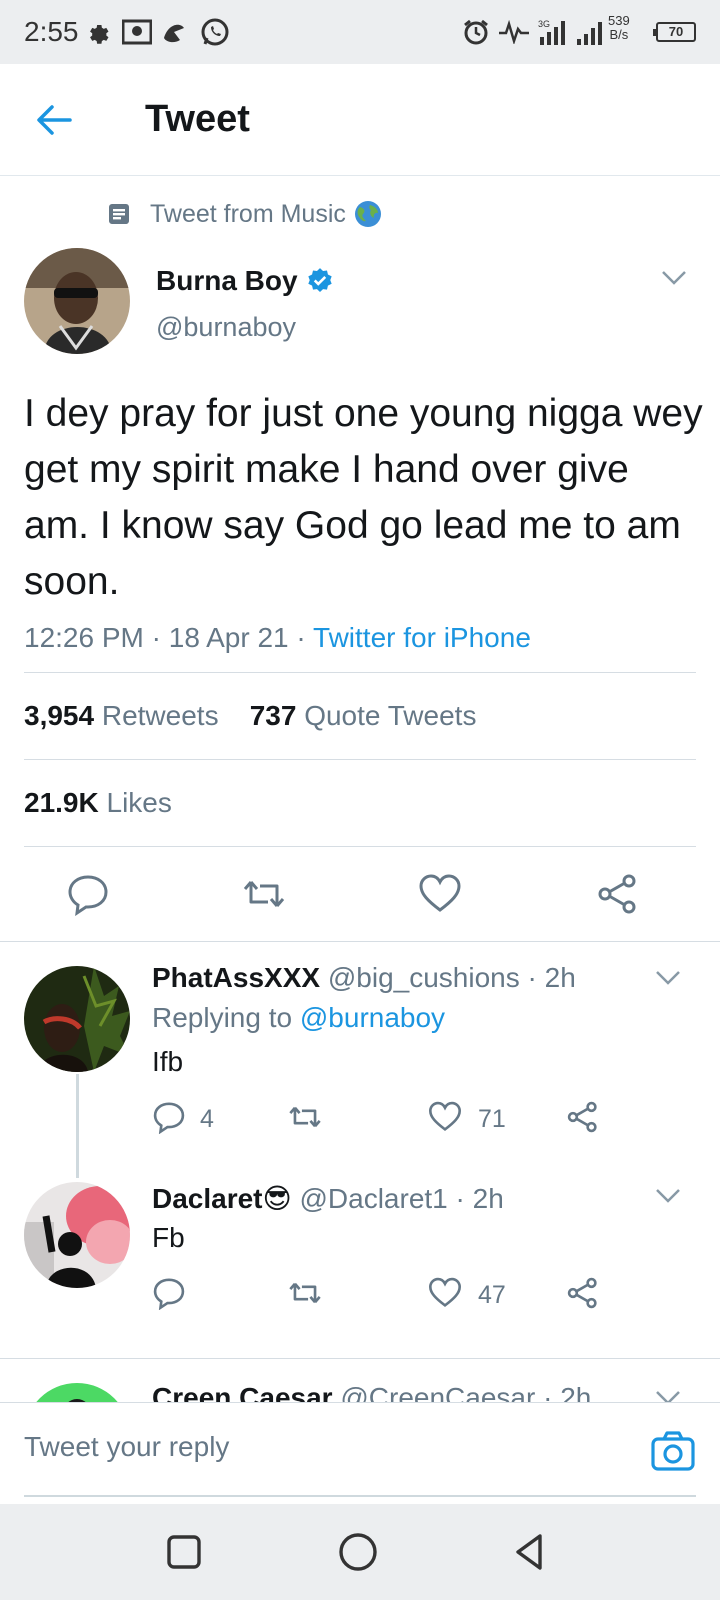 The width and height of the screenshot is (720, 1600). What do you see at coordinates (673, 1451) in the screenshot?
I see `camera-icon` at bounding box center [673, 1451].